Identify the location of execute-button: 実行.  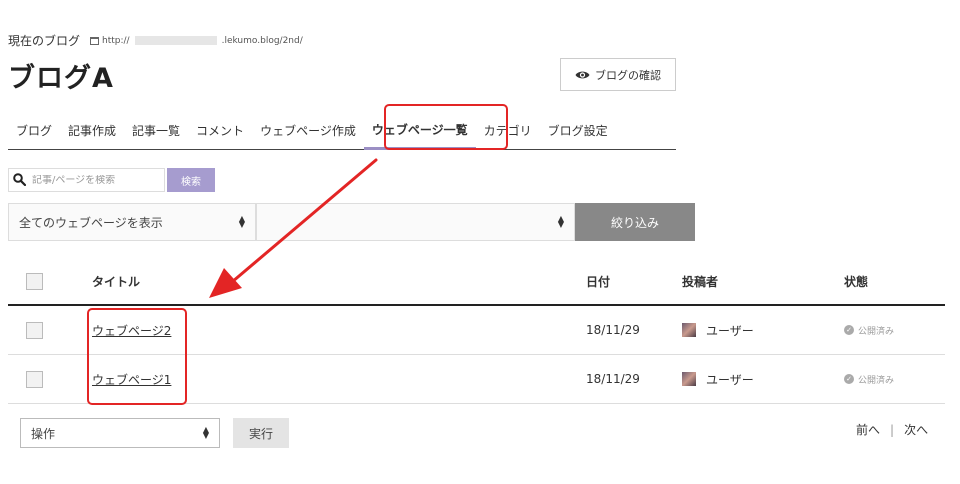
(261, 433).